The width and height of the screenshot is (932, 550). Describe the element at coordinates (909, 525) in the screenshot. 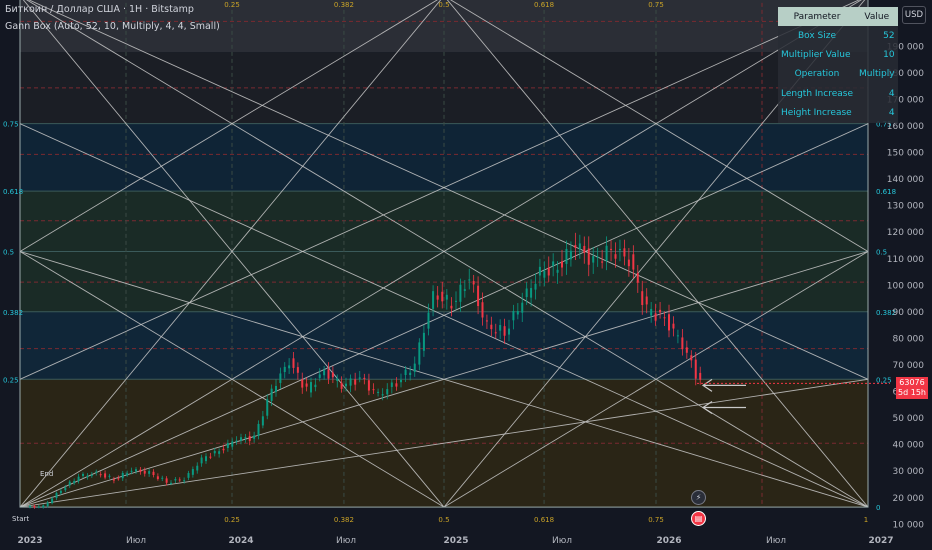

I see `price-tick: 10 000` at that location.